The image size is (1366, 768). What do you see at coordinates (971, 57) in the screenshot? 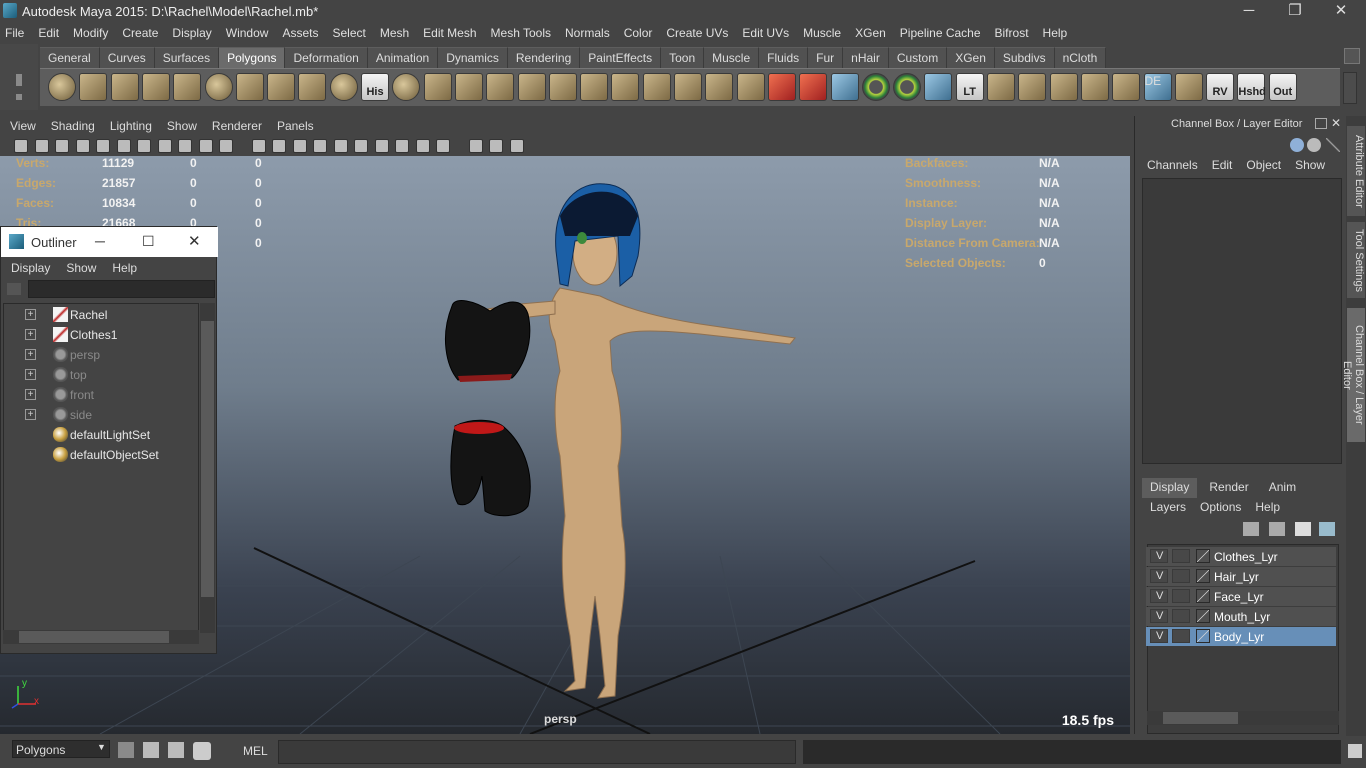
I see `shelf-tab-xgen: XGen` at bounding box center [971, 57].